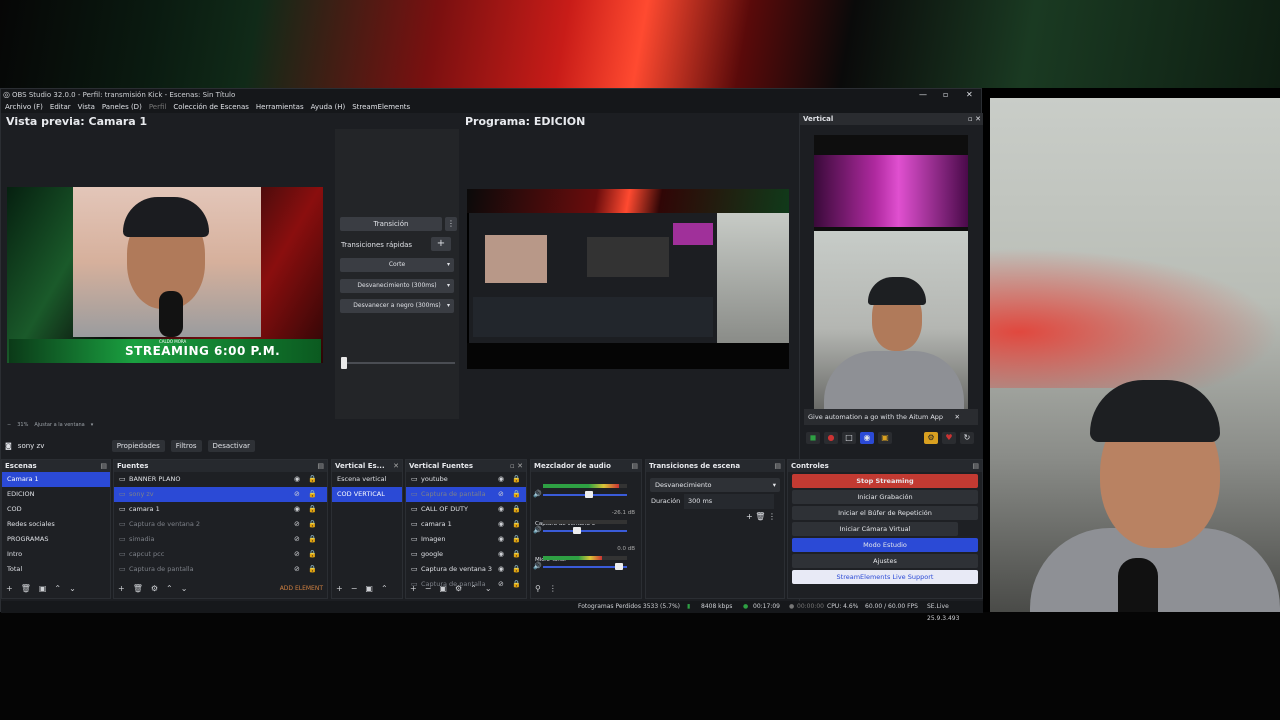  What do you see at coordinates (24, 107) in the screenshot?
I see `menu-archivo: Archivo (F)` at bounding box center [24, 107].